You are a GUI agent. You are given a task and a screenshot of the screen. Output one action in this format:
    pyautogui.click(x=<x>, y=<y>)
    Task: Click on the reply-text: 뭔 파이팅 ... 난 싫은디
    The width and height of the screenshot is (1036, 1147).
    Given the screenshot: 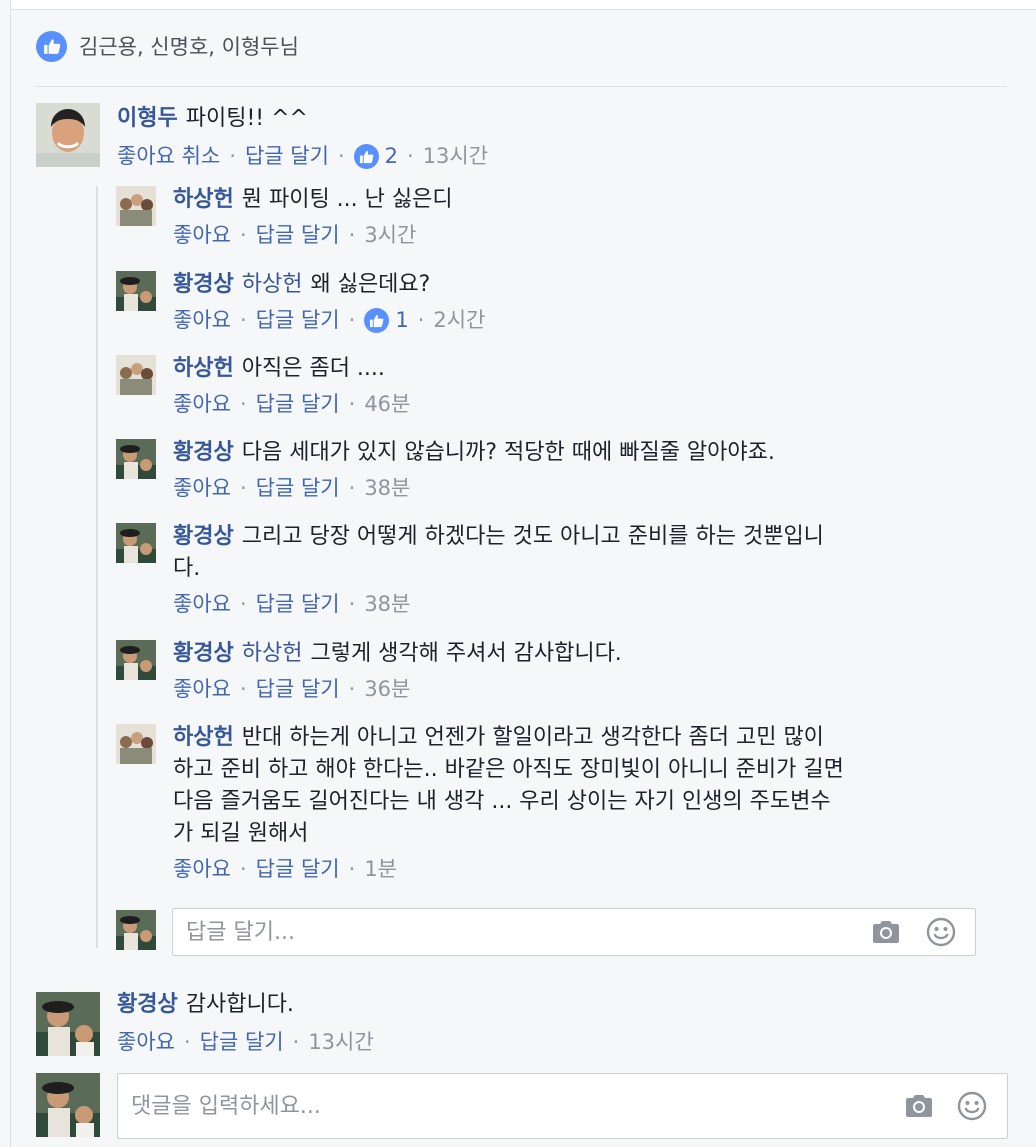 What is the action you would take?
    pyautogui.click(x=347, y=199)
    